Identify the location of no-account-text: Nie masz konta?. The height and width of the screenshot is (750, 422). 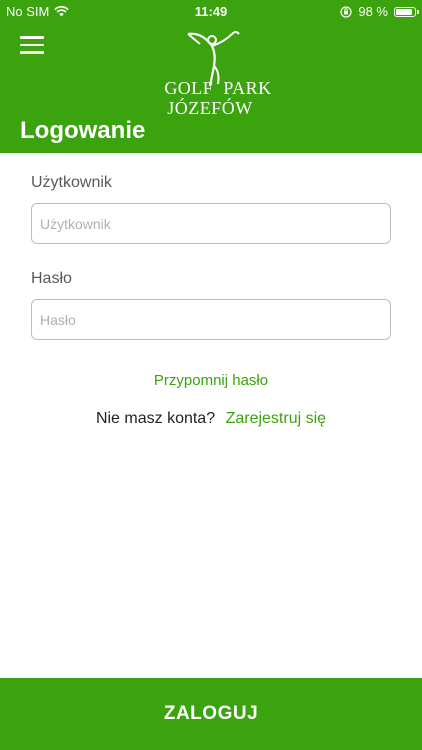
(155, 418).